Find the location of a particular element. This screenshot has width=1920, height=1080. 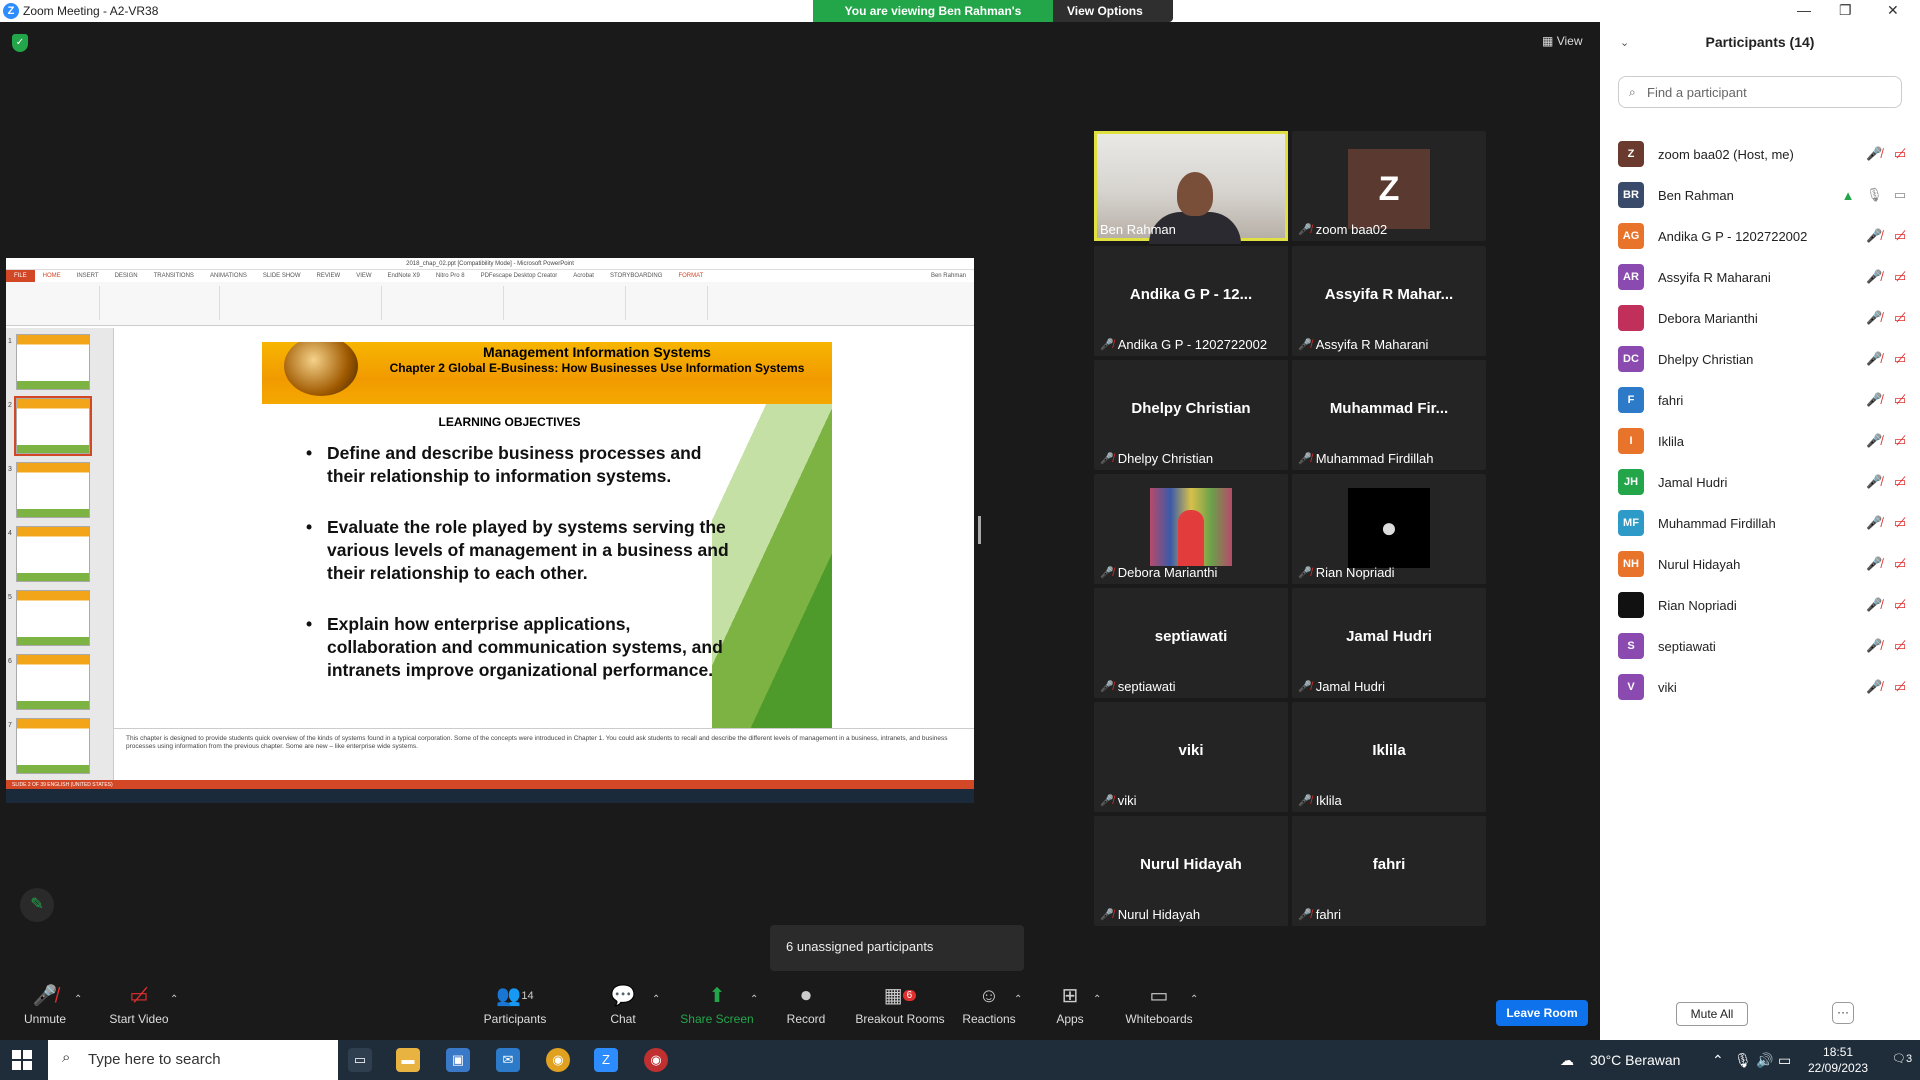

participant-row: AR Assyifa R Maharani 🎤̸ ▭̸ is located at coordinates (1763, 277).